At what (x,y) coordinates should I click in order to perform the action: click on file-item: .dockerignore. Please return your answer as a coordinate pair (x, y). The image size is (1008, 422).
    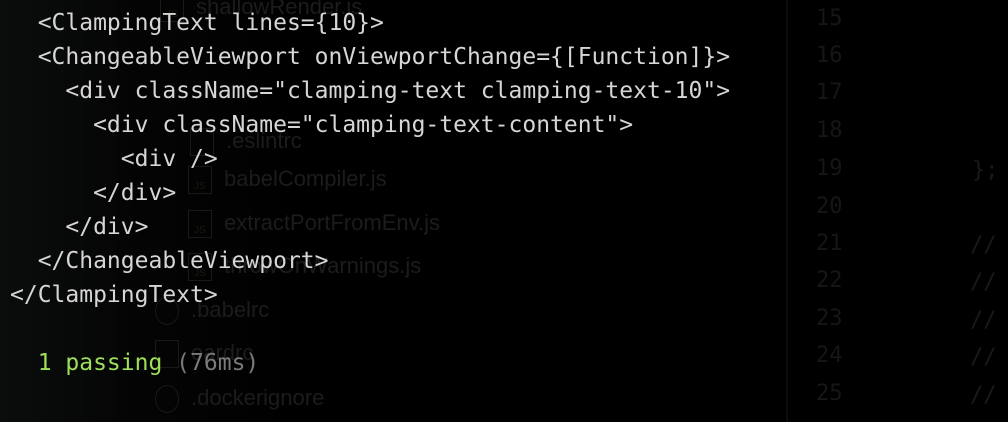
    Looking at the image, I should click on (239, 399).